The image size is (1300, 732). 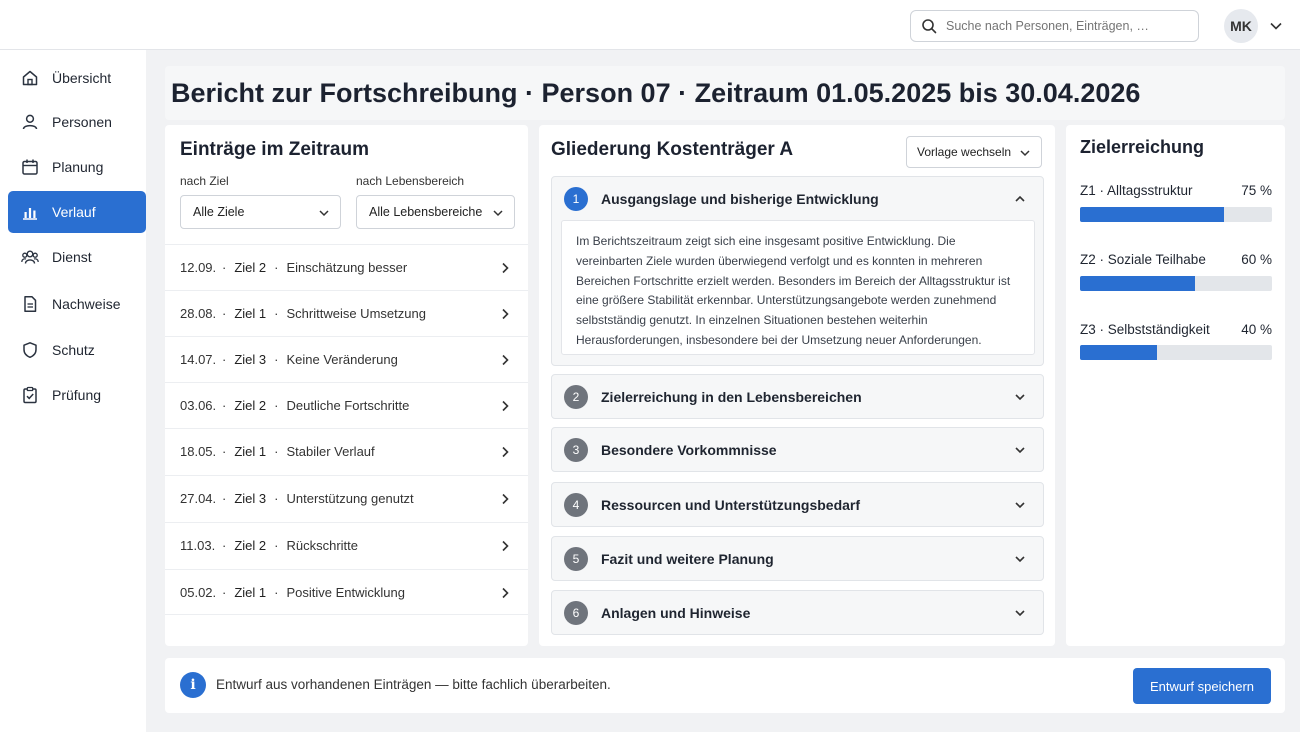 I want to click on section-6: 6 Anlagen und Hinweise, so click(x=797, y=612).